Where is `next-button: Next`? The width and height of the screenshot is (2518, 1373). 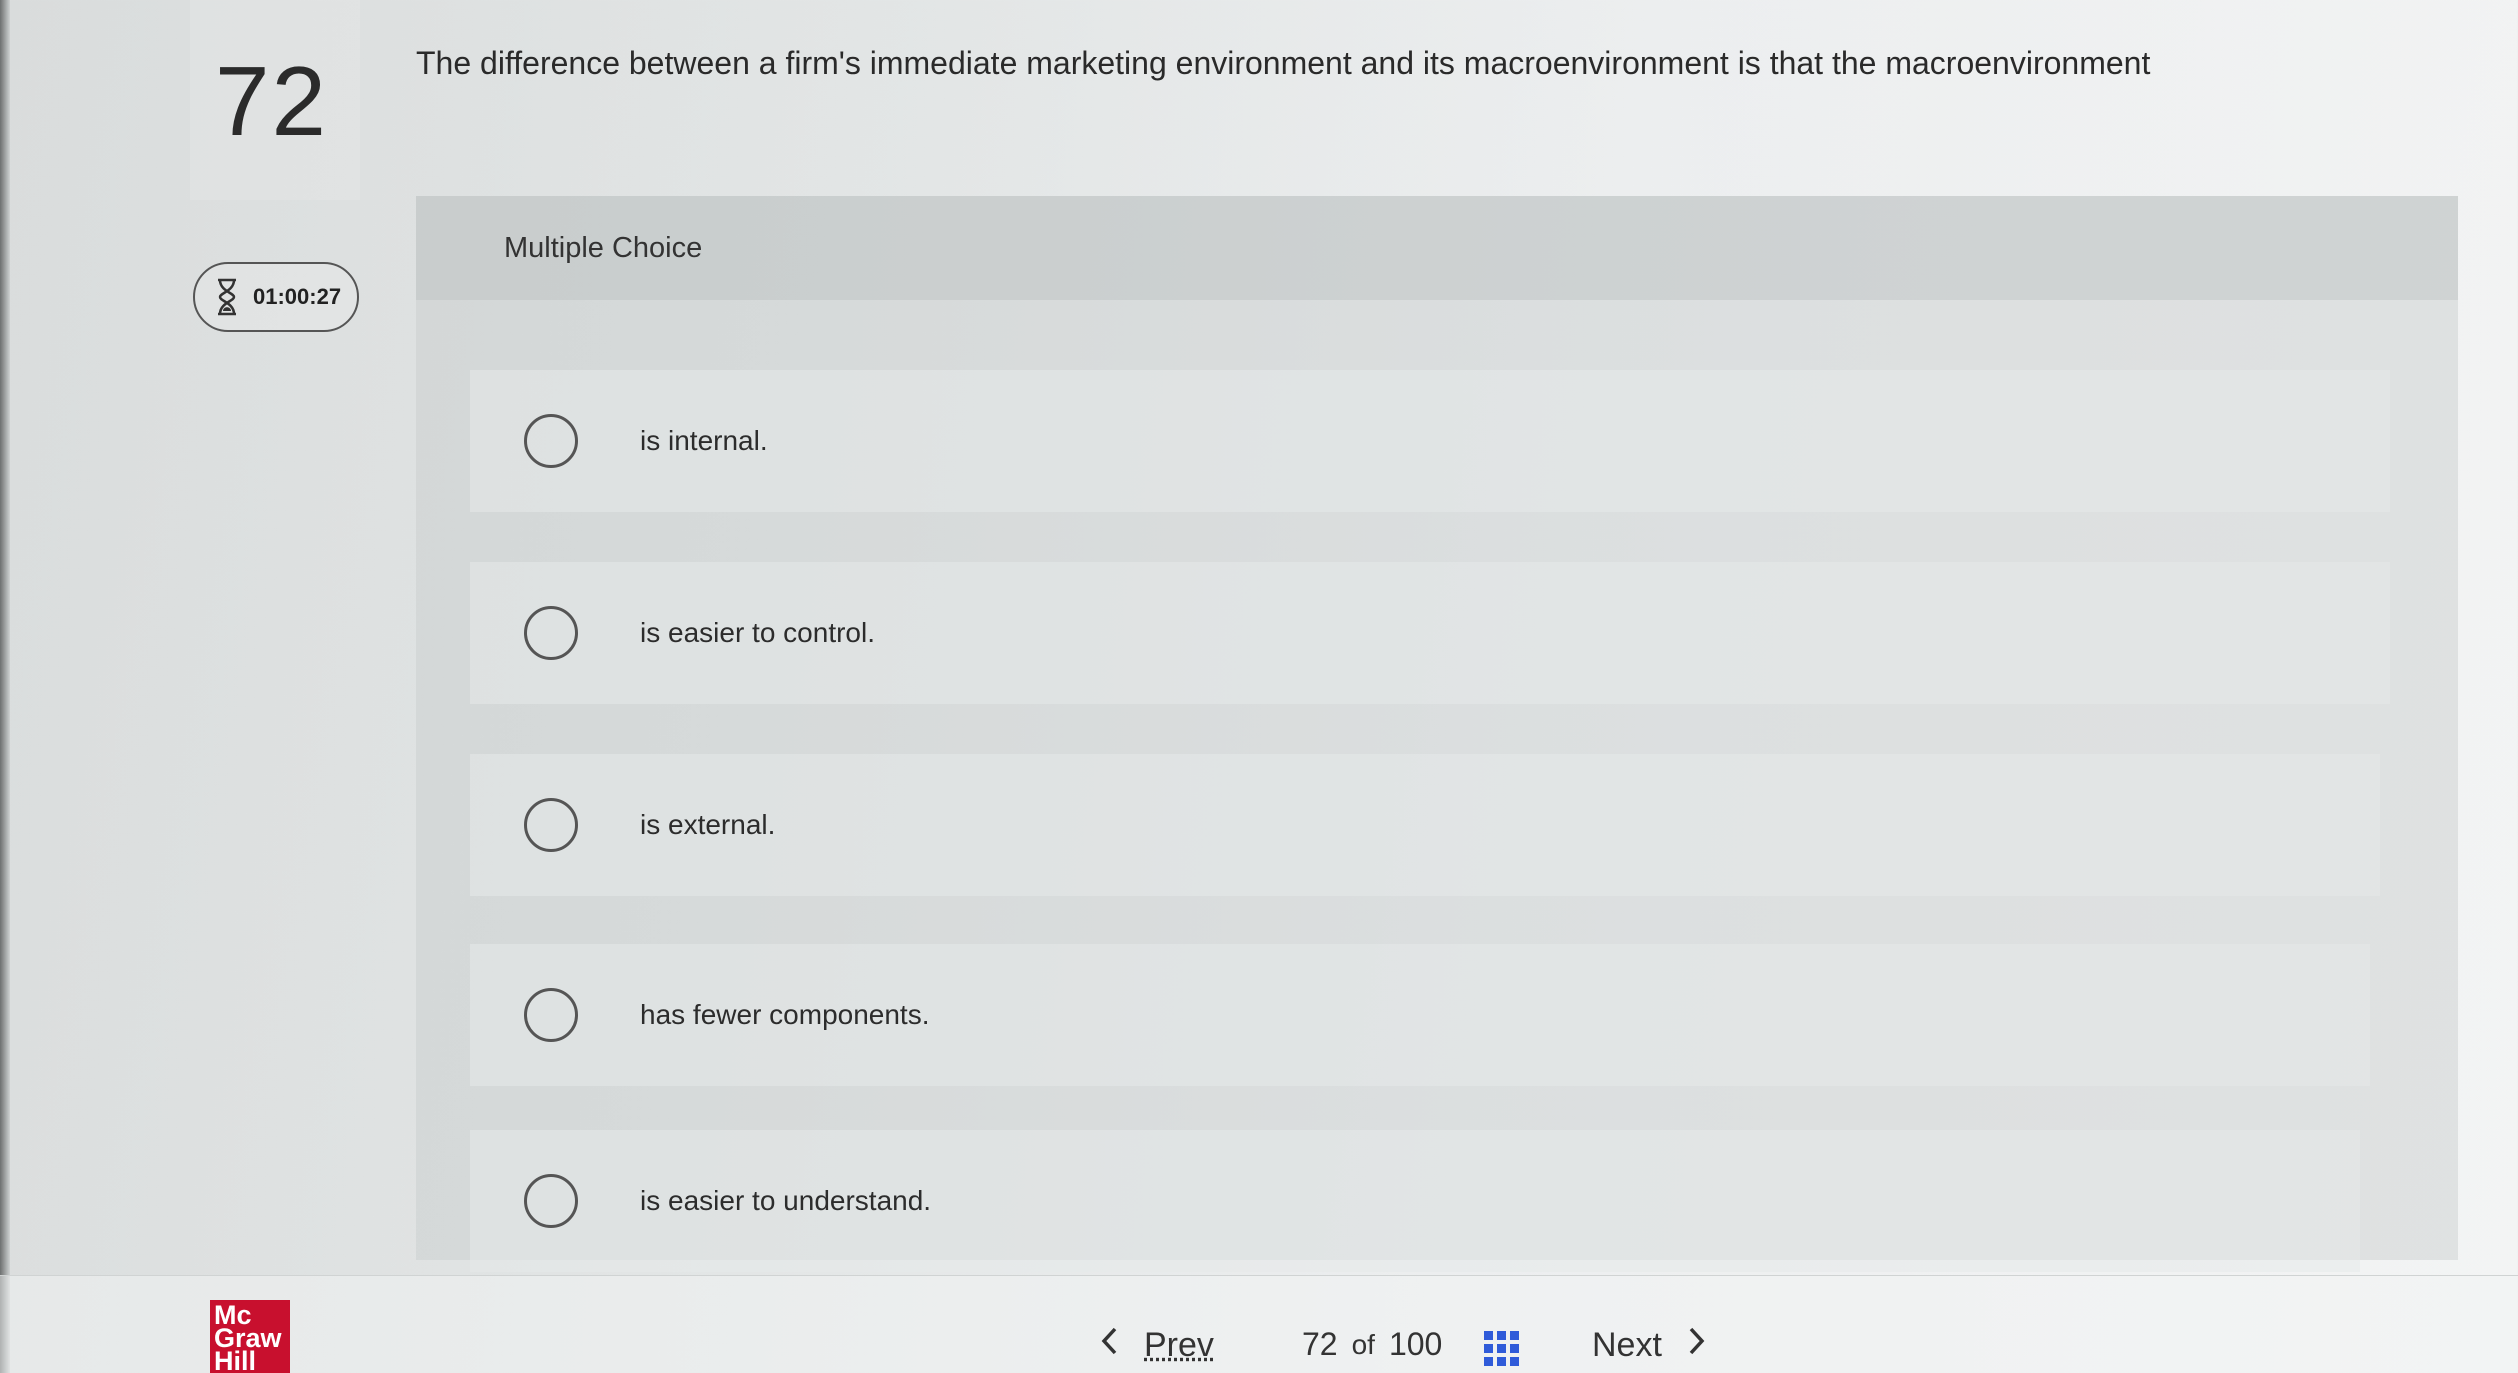 next-button: Next is located at coordinates (1649, 1345).